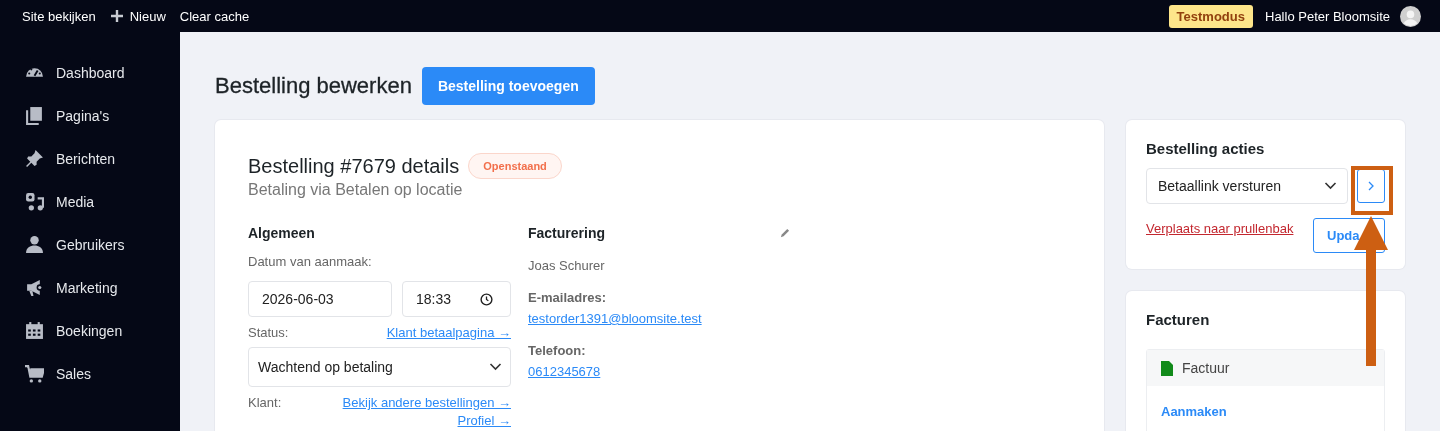 The image size is (1440, 431). I want to click on chevron-right-icon, so click(1371, 186).